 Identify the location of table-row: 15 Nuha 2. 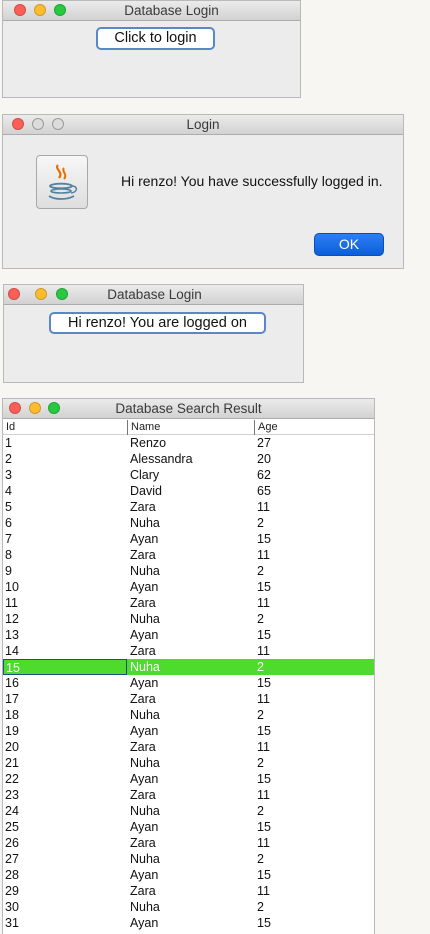
(188, 667).